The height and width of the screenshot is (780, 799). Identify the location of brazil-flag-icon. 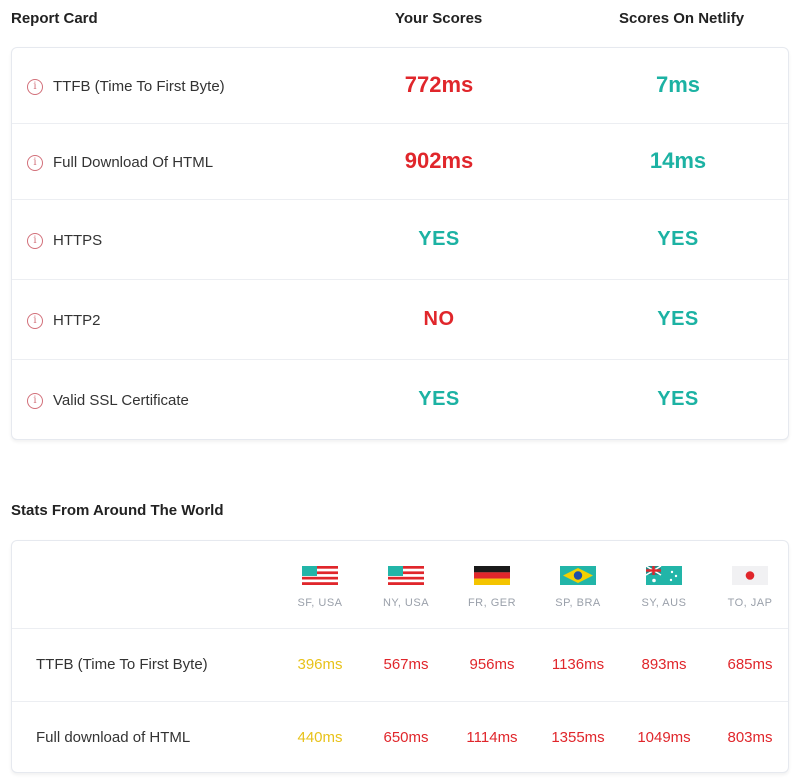
(578, 575).